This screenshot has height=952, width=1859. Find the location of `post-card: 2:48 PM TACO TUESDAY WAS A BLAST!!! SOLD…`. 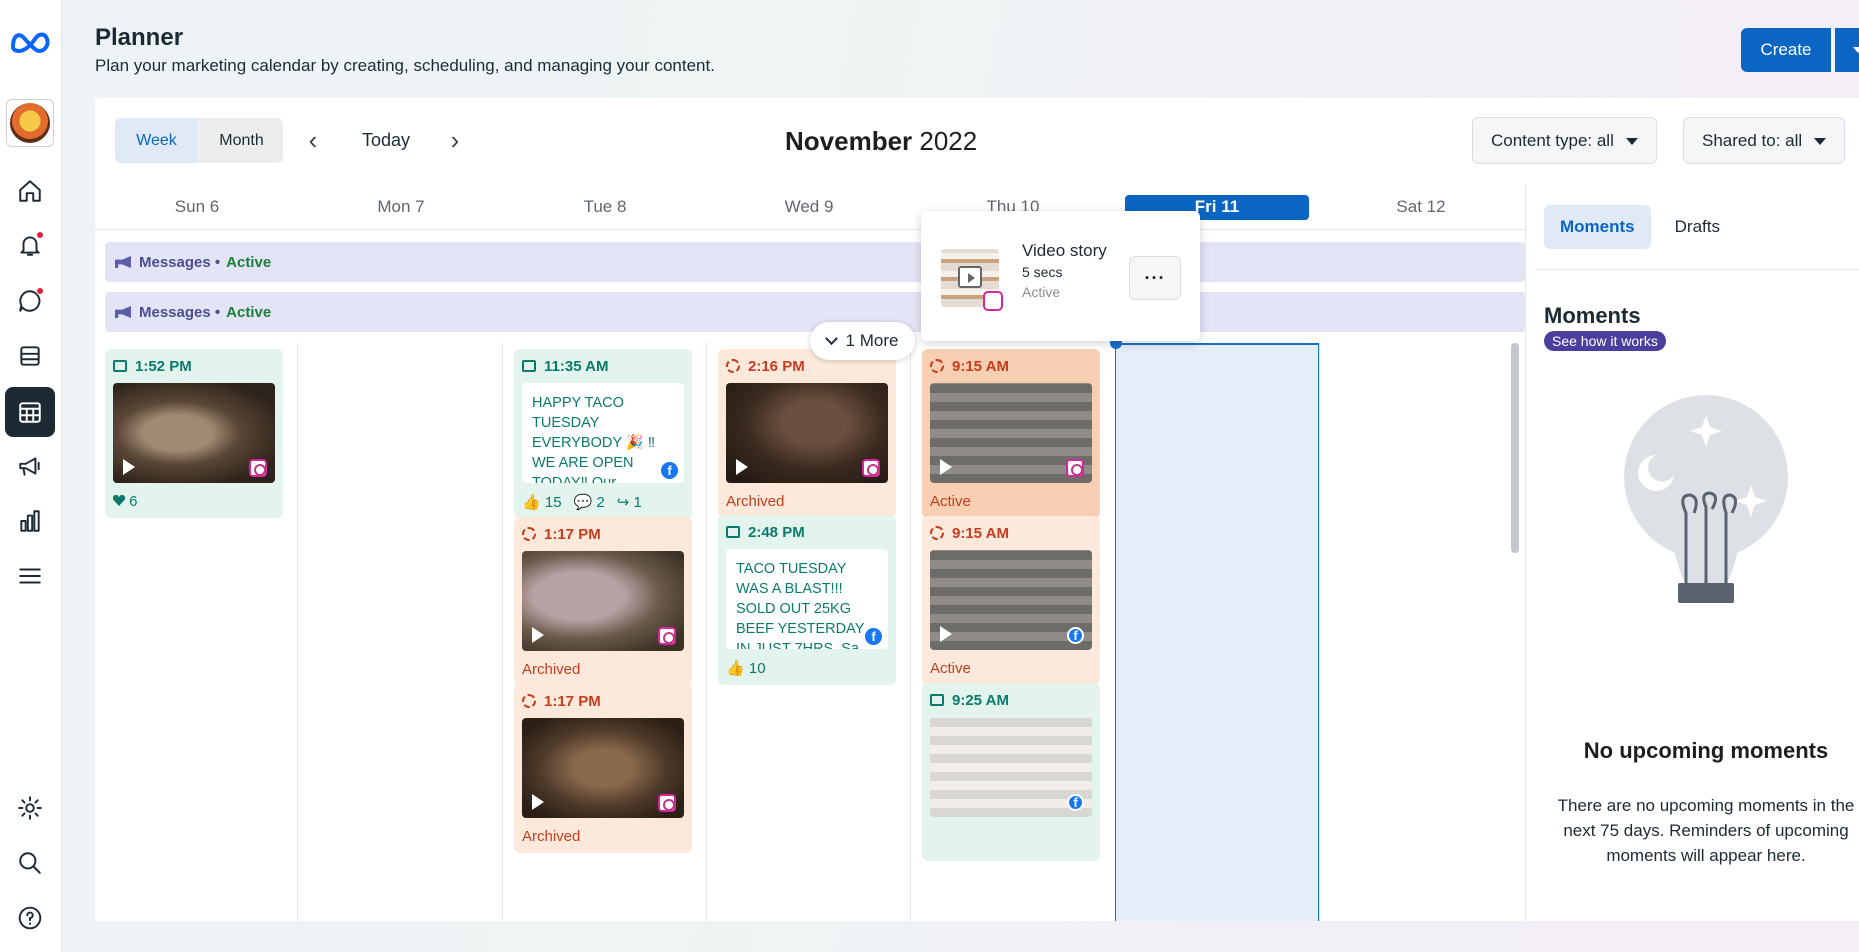

post-card: 2:48 PM TACO TUESDAY WAS A BLAST!!! SOLD… is located at coordinates (807, 600).